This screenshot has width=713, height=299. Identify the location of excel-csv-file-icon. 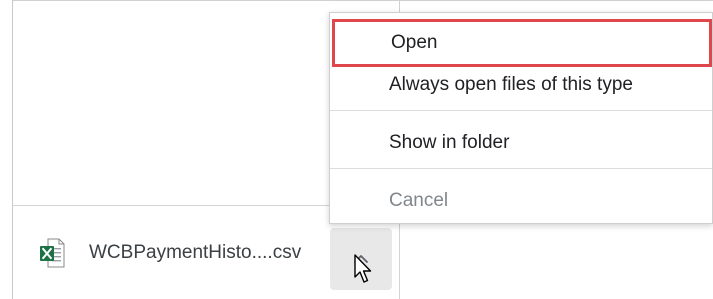
(52, 253).